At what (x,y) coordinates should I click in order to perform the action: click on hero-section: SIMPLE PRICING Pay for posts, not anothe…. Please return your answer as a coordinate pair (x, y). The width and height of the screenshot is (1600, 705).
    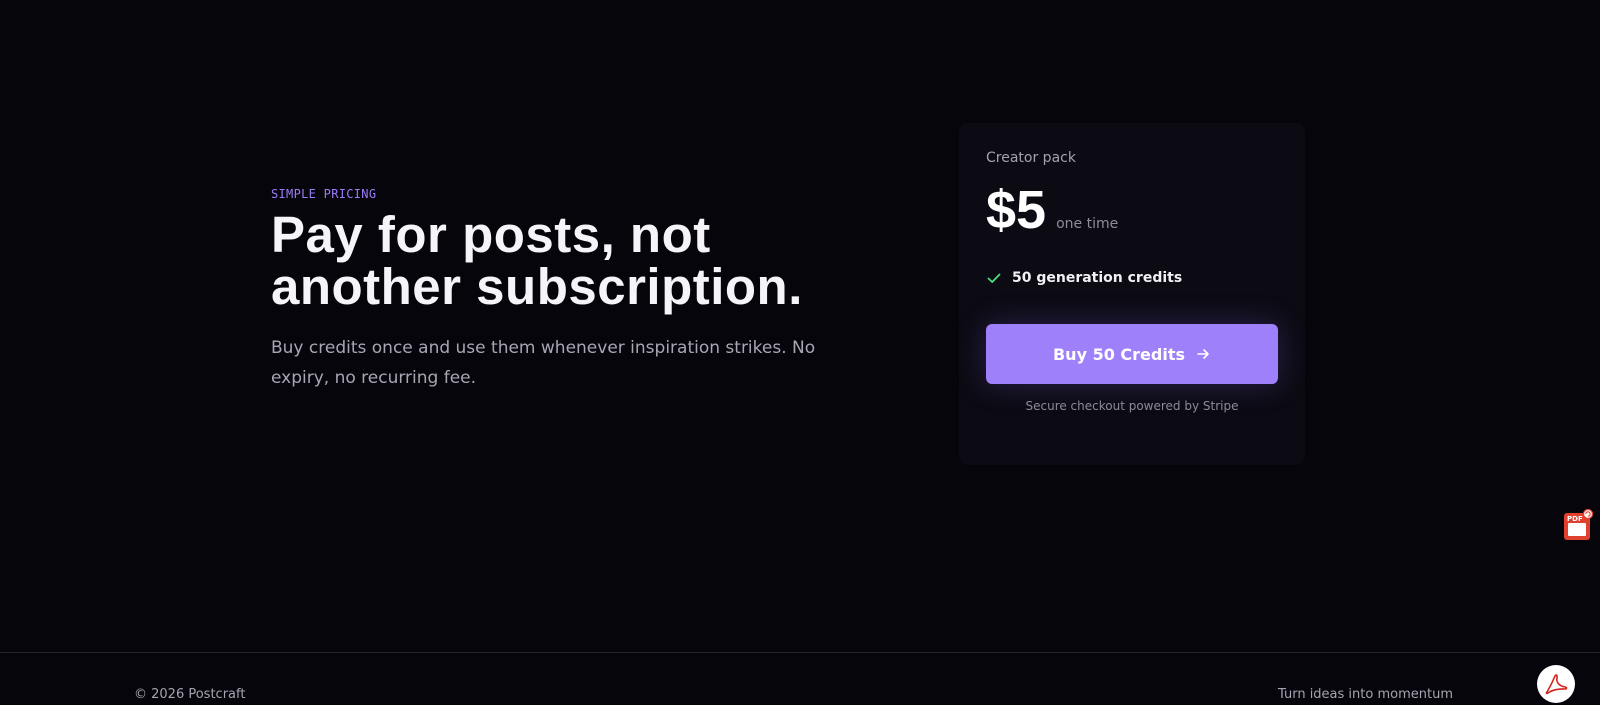
    Looking at the image, I should click on (571, 290).